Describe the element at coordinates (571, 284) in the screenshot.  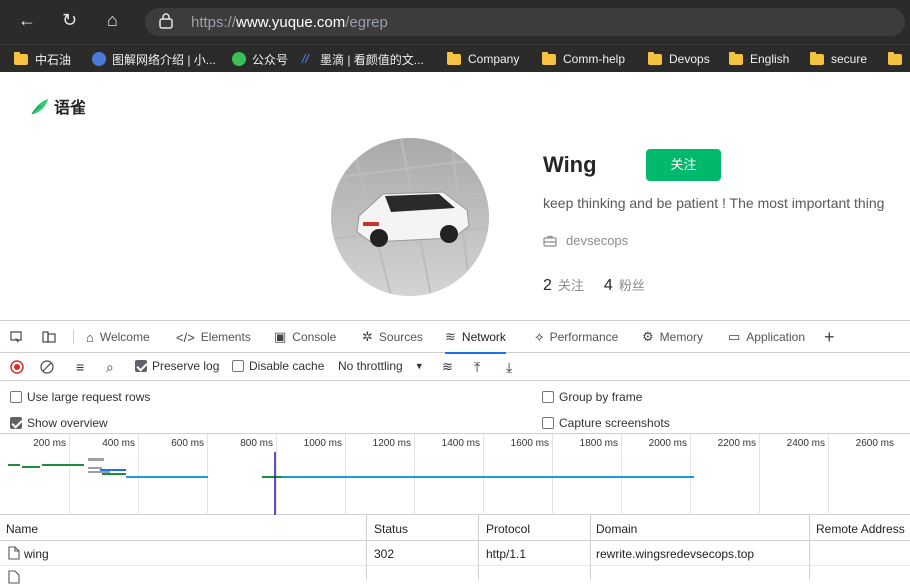
I see `following-label: 关注` at that location.